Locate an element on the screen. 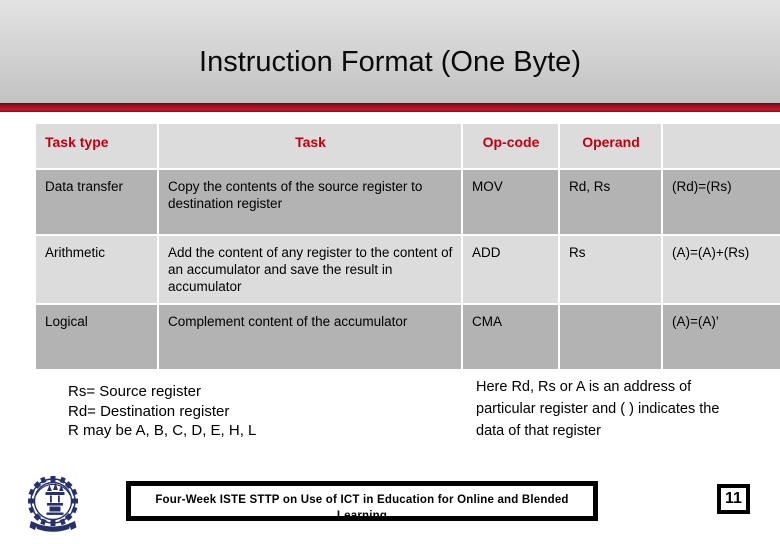  cell-operand is located at coordinates (610, 337).